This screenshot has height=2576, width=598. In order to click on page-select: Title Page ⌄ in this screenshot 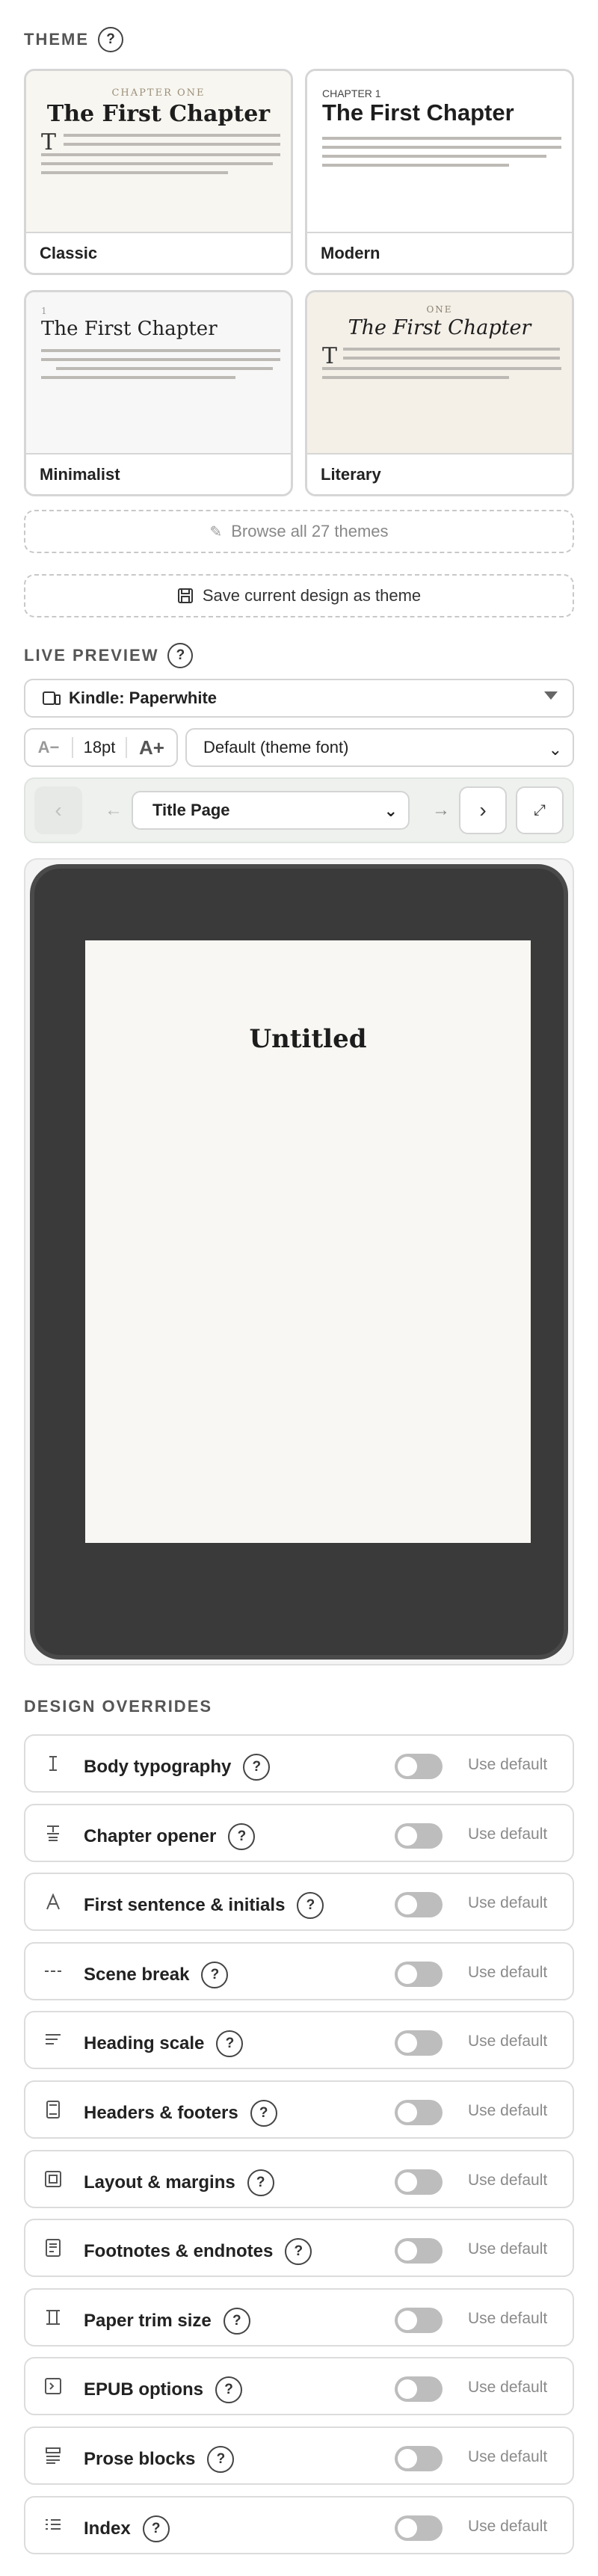, I will do `click(271, 810)`.